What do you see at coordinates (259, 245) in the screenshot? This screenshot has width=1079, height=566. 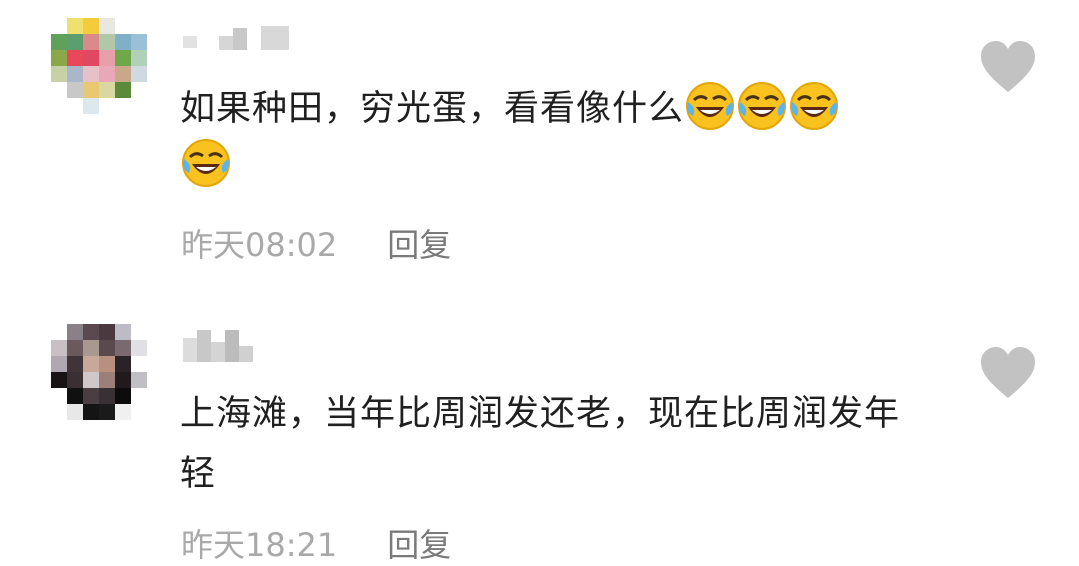 I see `comment-timestamp: 昨天08:02` at bounding box center [259, 245].